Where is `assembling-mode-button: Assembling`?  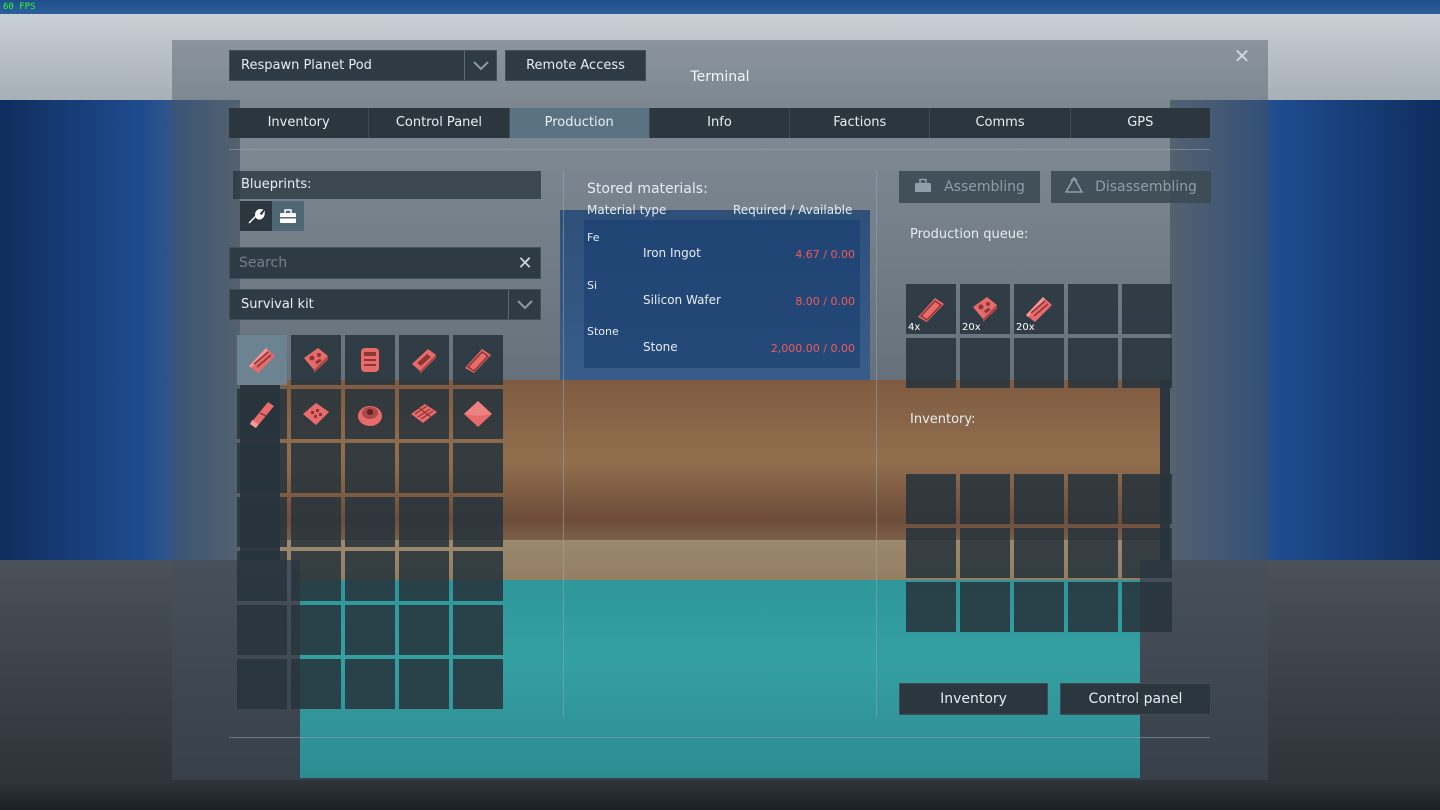 assembling-mode-button: Assembling is located at coordinates (969, 187).